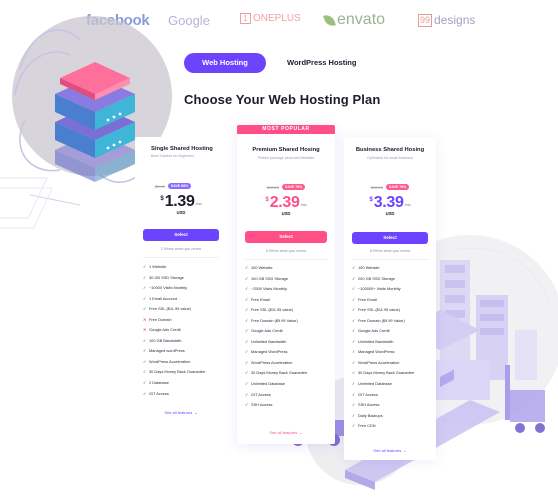  Describe the element at coordinates (390, 150) in the screenshot. I see `plan-name: Business Shared Hosing` at that location.